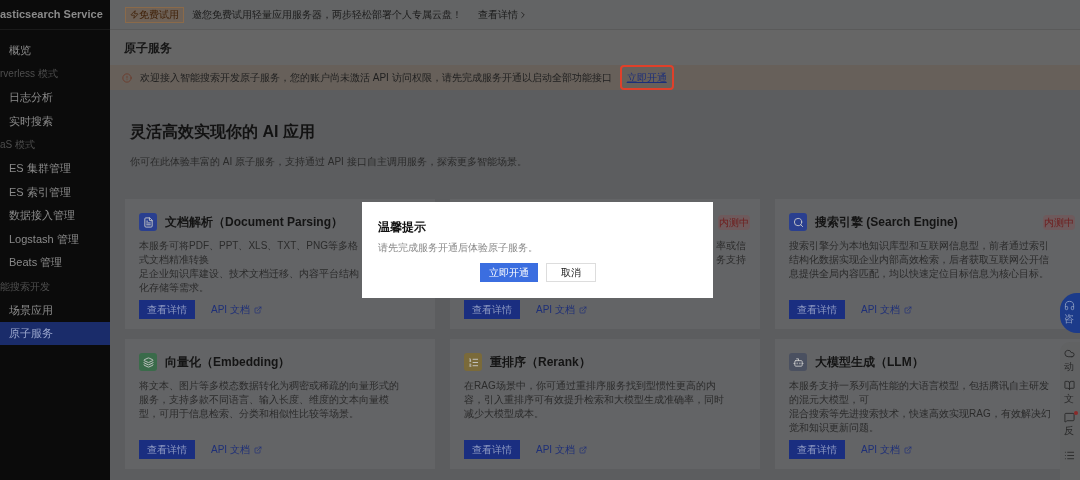  I want to click on dialog-message: 请先完成服务开通后体验原子服务。, so click(458, 248).